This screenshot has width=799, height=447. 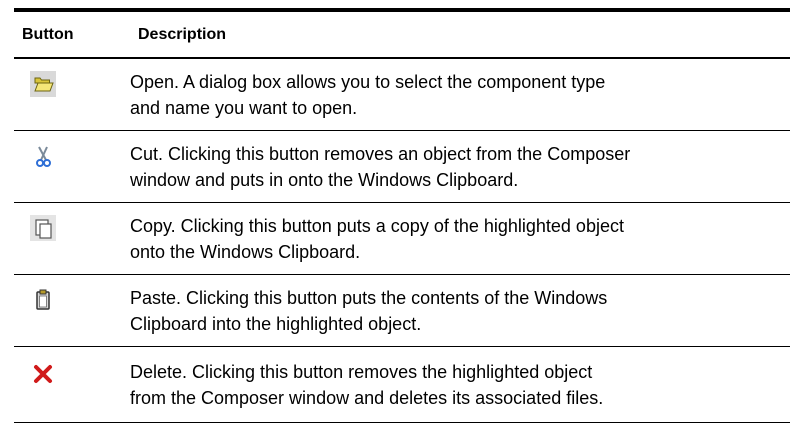 I want to click on header-button: Button, so click(x=48, y=34).